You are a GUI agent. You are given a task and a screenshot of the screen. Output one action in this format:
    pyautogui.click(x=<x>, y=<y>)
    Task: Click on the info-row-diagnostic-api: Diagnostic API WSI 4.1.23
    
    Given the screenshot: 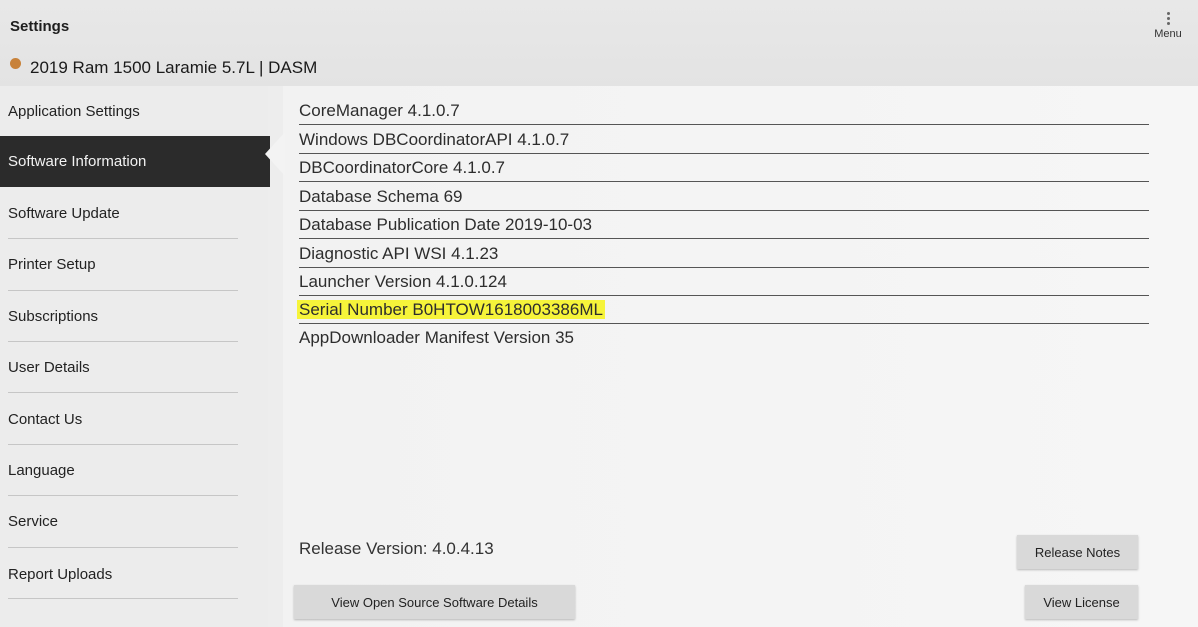 What is the action you would take?
    pyautogui.click(x=724, y=254)
    